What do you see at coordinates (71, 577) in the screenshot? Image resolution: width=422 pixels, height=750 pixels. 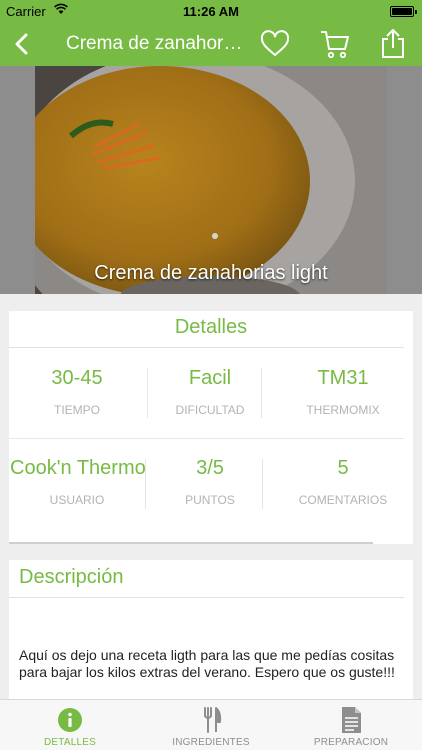 I see `description-title: Descripción` at bounding box center [71, 577].